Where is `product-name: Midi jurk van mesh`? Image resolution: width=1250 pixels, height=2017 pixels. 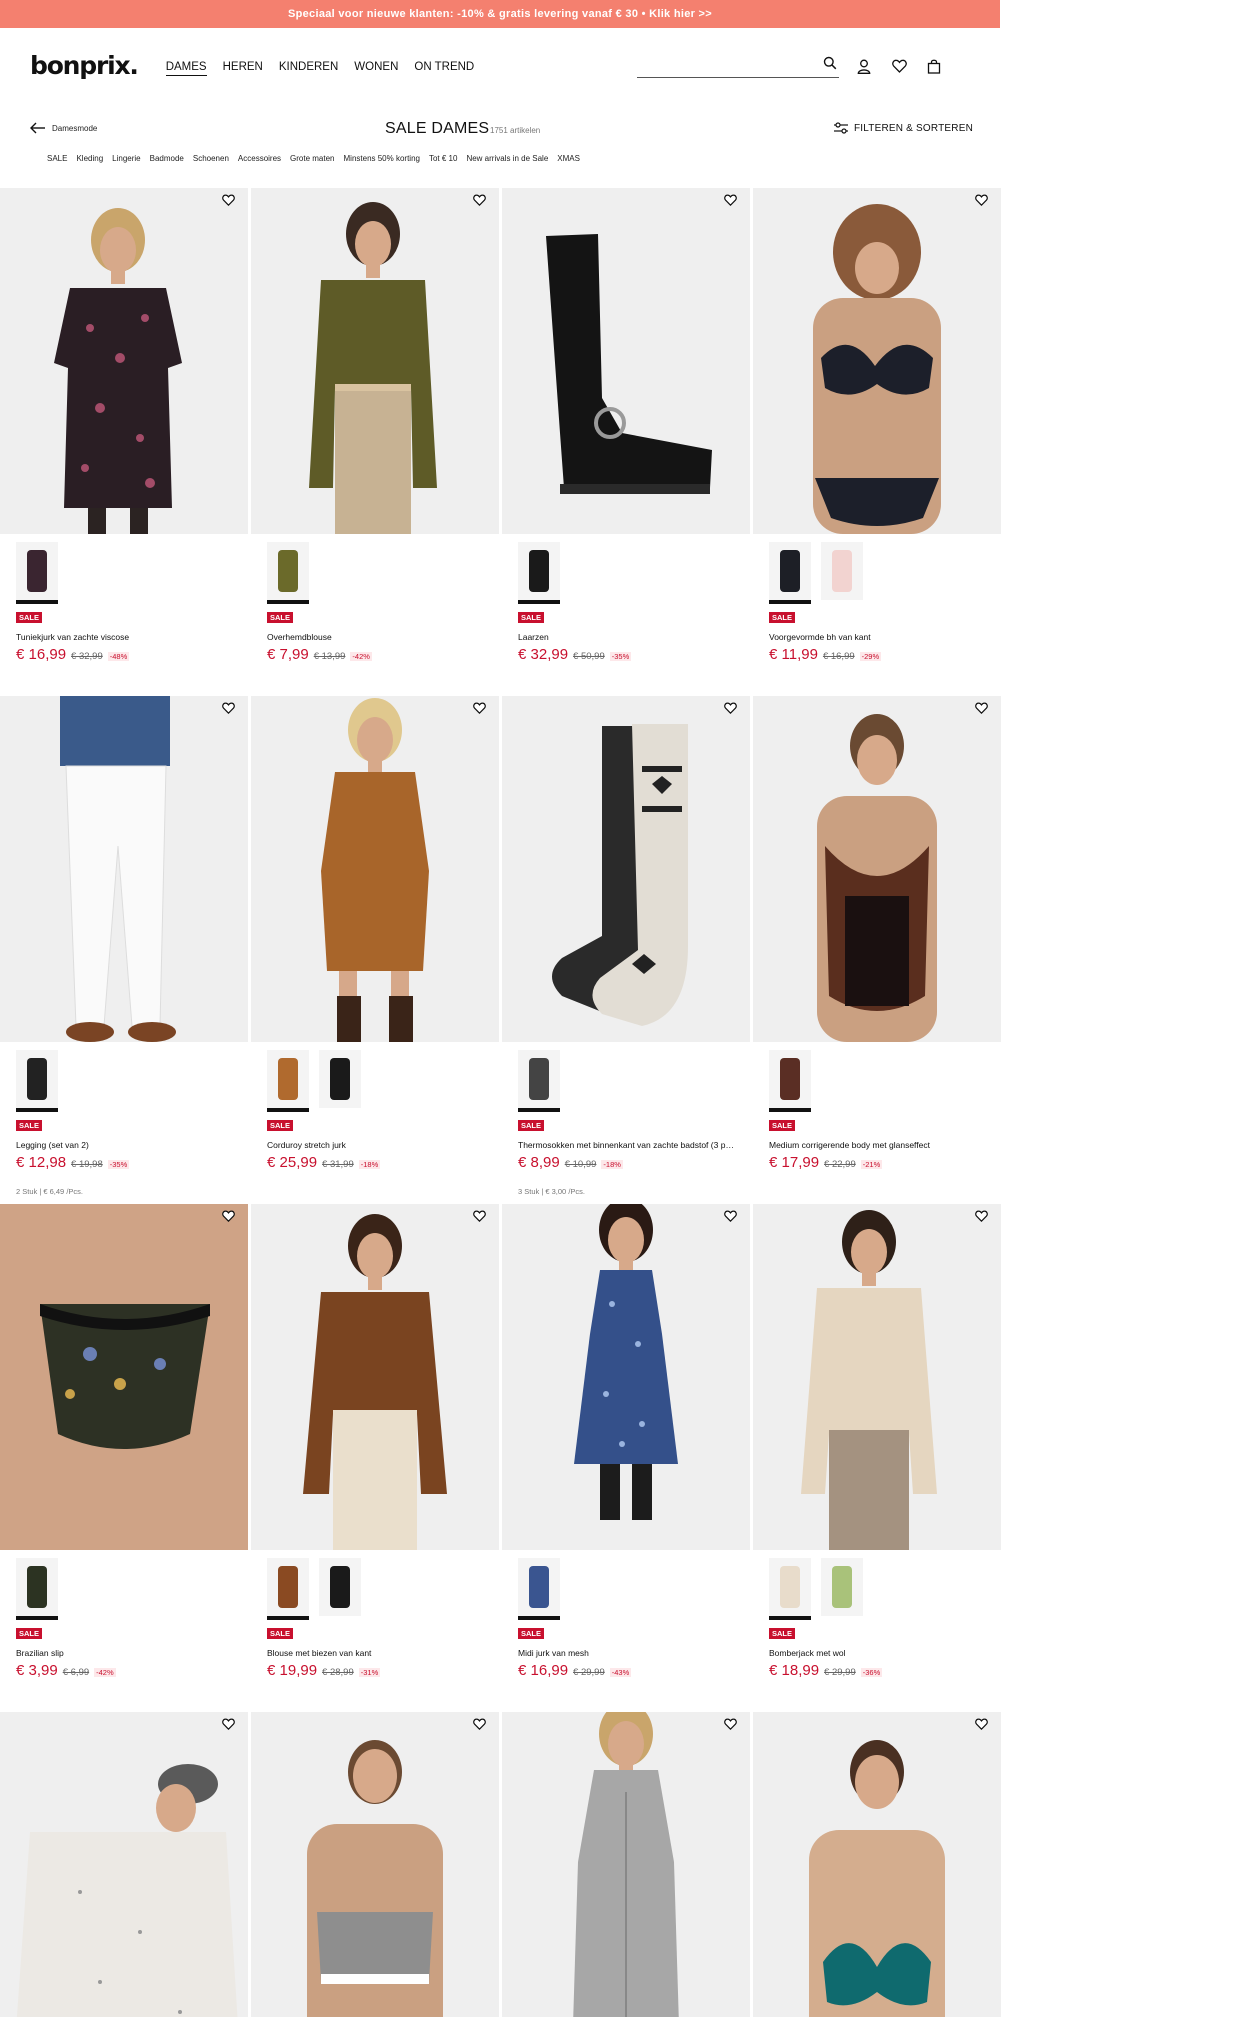 product-name: Midi jurk van mesh is located at coordinates (628, 1653).